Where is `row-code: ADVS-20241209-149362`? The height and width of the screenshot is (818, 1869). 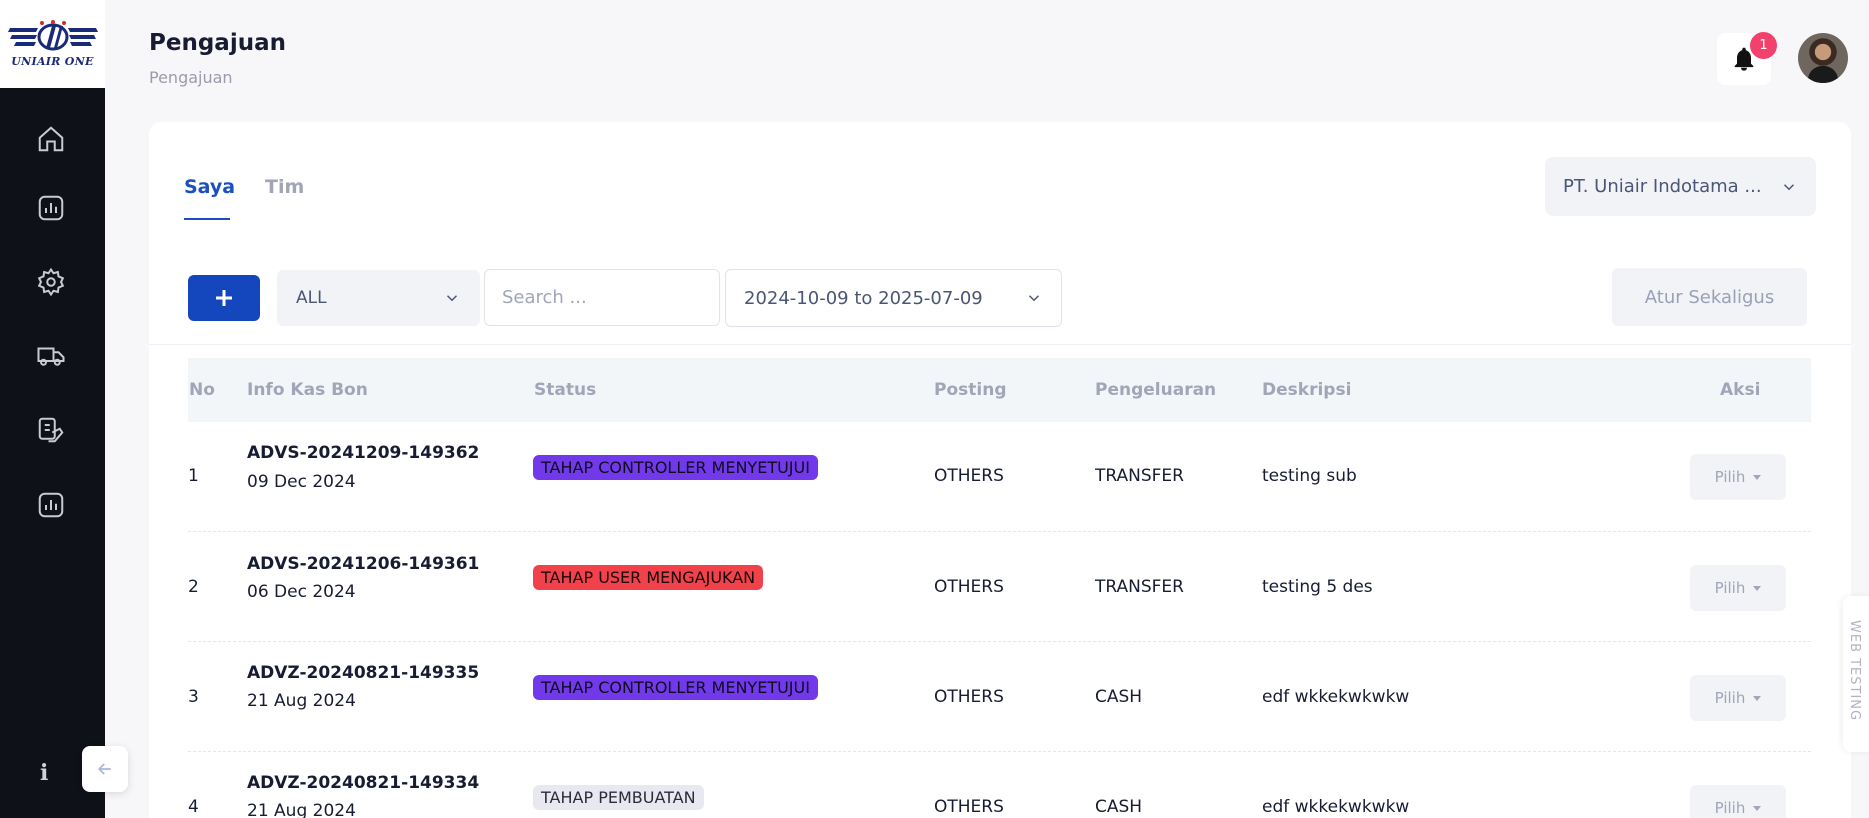 row-code: ADVS-20241209-149362 is located at coordinates (363, 453).